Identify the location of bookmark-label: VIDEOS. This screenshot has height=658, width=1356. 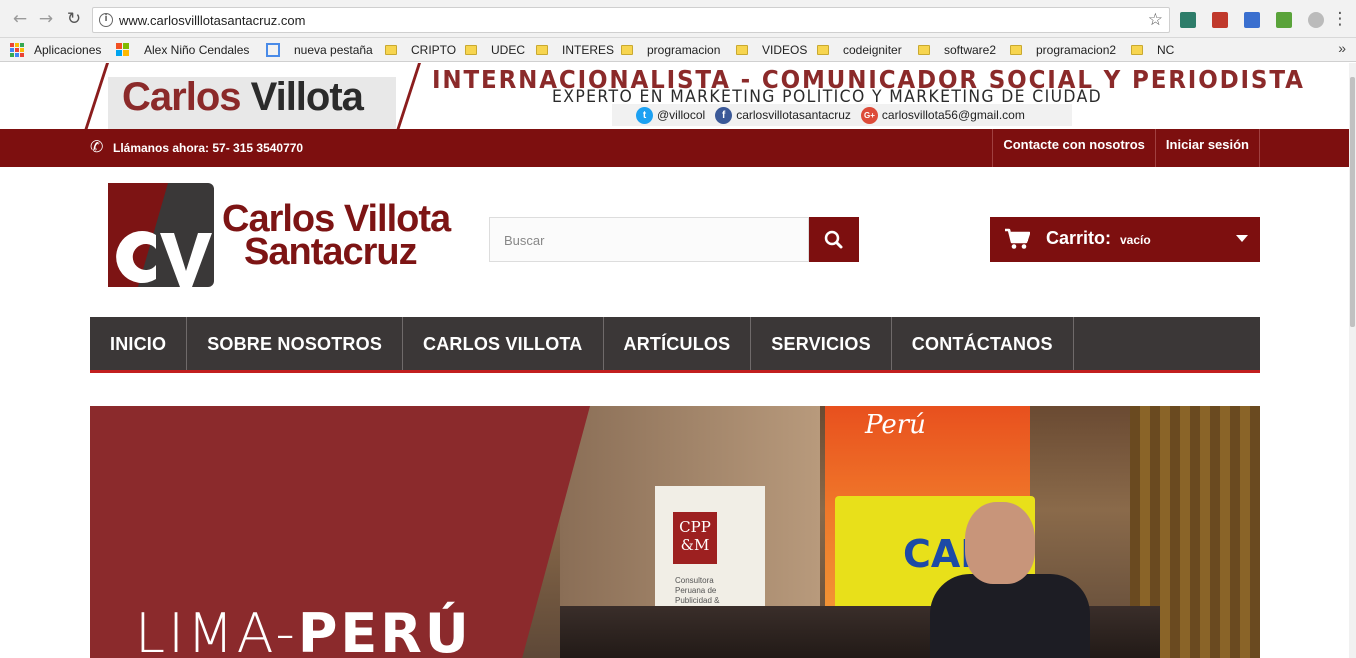
(785, 50).